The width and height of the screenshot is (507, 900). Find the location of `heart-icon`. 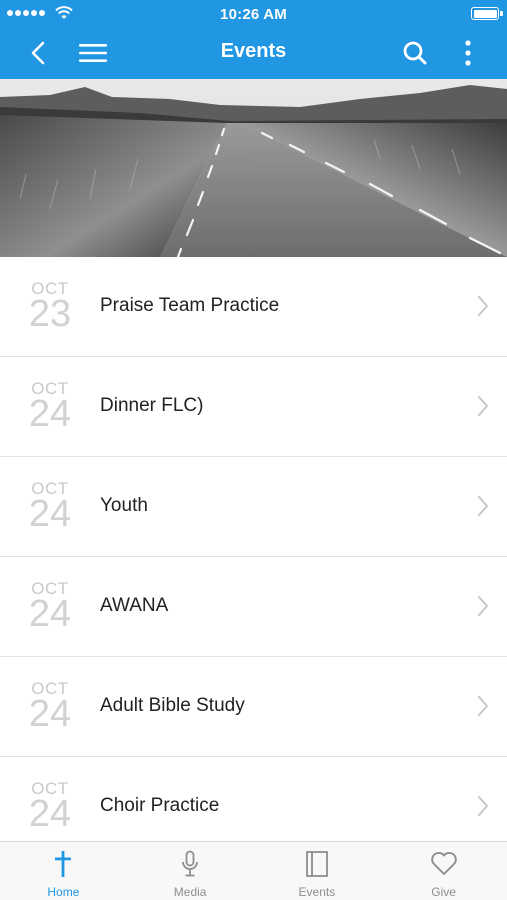

heart-icon is located at coordinates (443, 863).